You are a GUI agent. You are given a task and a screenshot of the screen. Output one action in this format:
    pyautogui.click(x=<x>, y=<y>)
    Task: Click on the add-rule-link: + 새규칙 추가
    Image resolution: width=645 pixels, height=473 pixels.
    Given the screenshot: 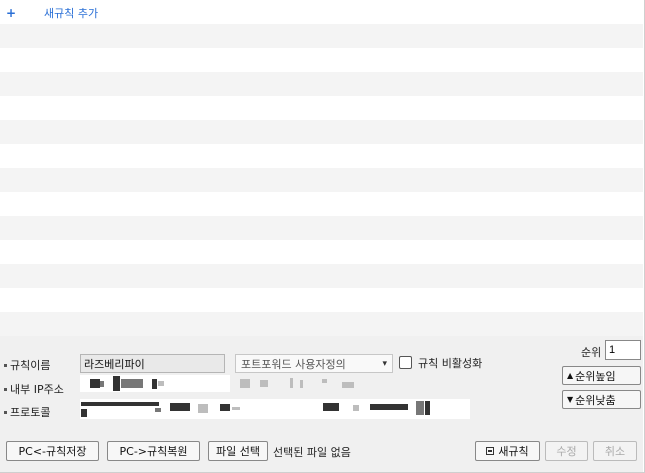 What is the action you would take?
    pyautogui.click(x=52, y=13)
    